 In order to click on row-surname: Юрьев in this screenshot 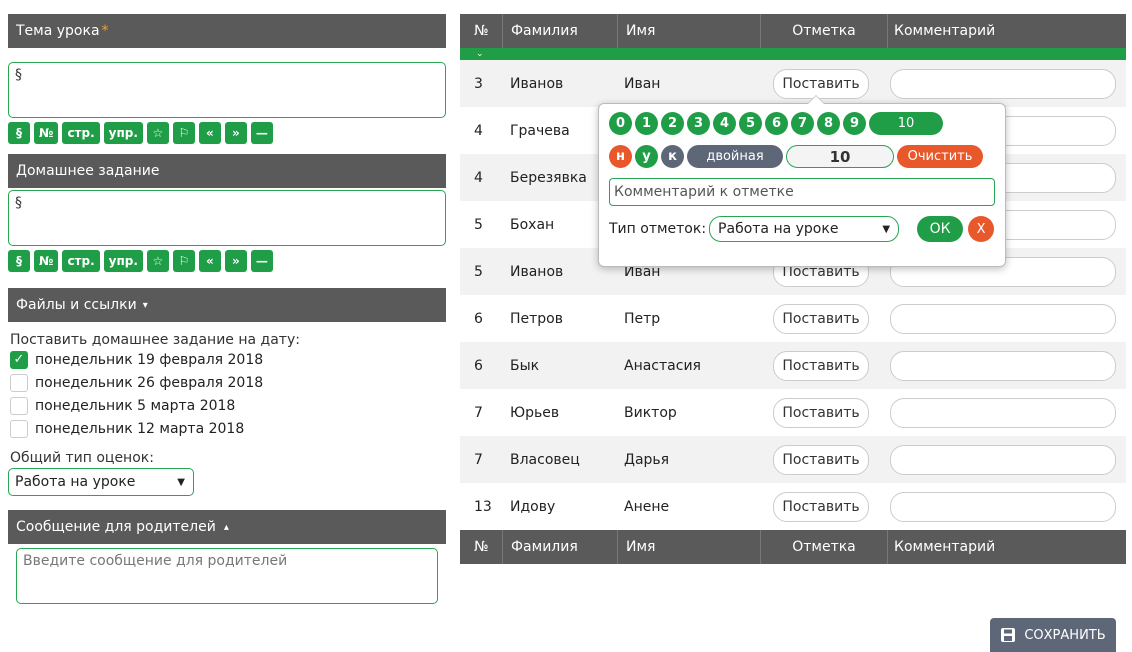, I will do `click(535, 412)`.